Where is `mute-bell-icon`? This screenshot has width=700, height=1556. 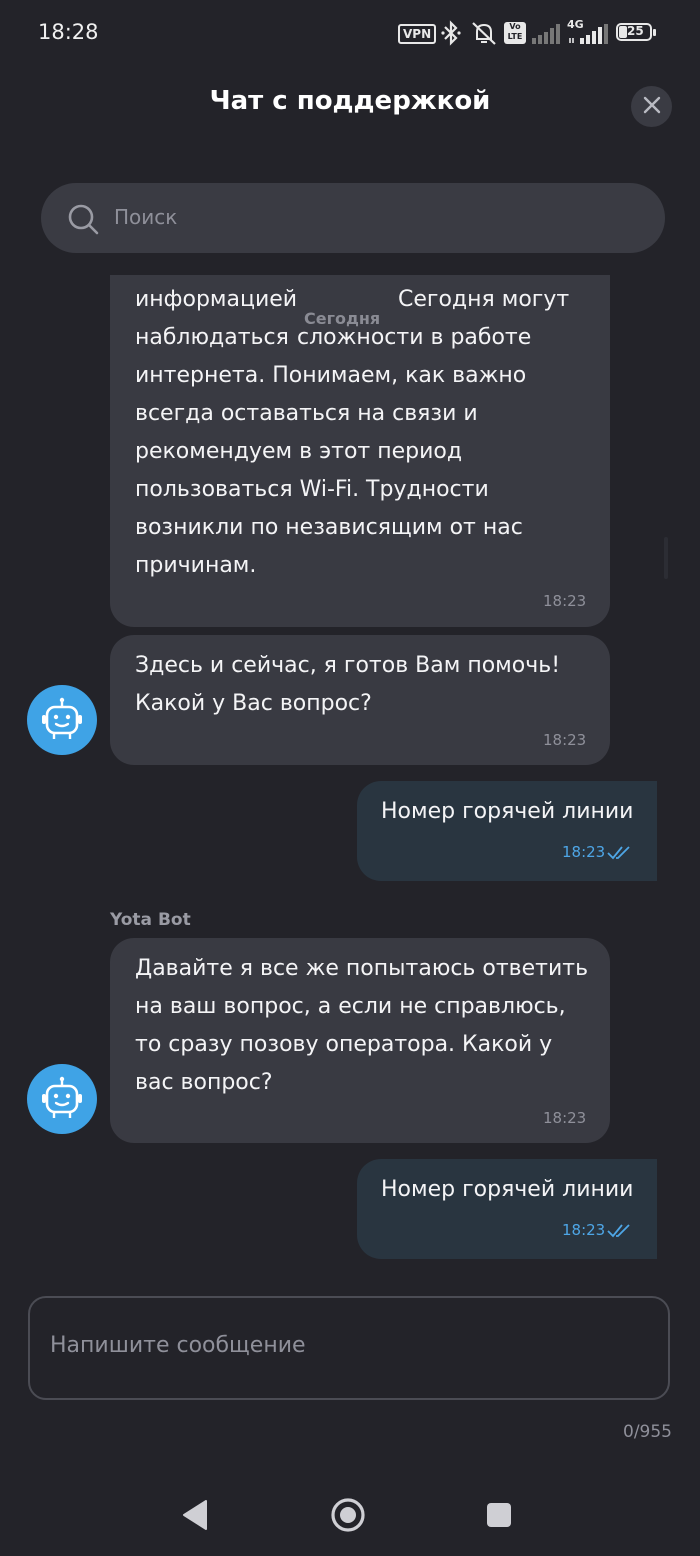 mute-bell-icon is located at coordinates (484, 35).